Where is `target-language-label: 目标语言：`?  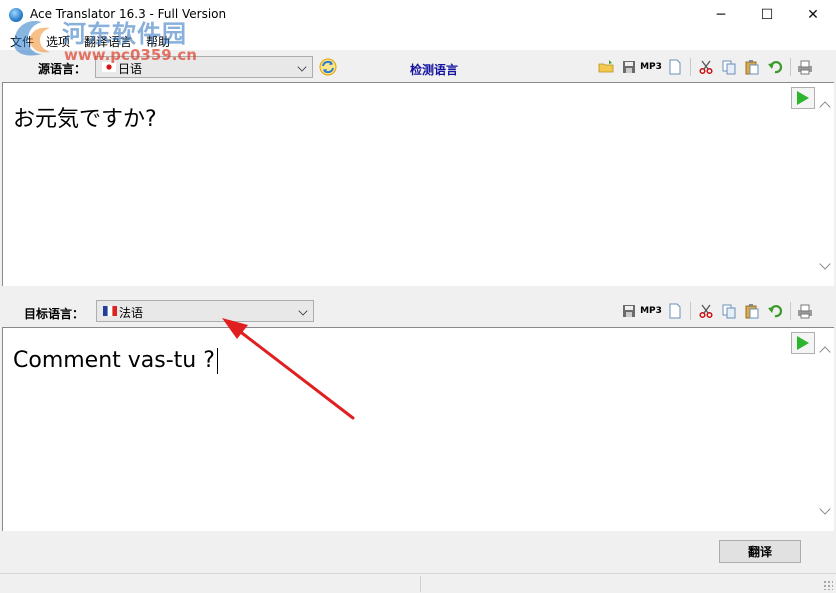
target-language-label: 目标语言： is located at coordinates (54, 314).